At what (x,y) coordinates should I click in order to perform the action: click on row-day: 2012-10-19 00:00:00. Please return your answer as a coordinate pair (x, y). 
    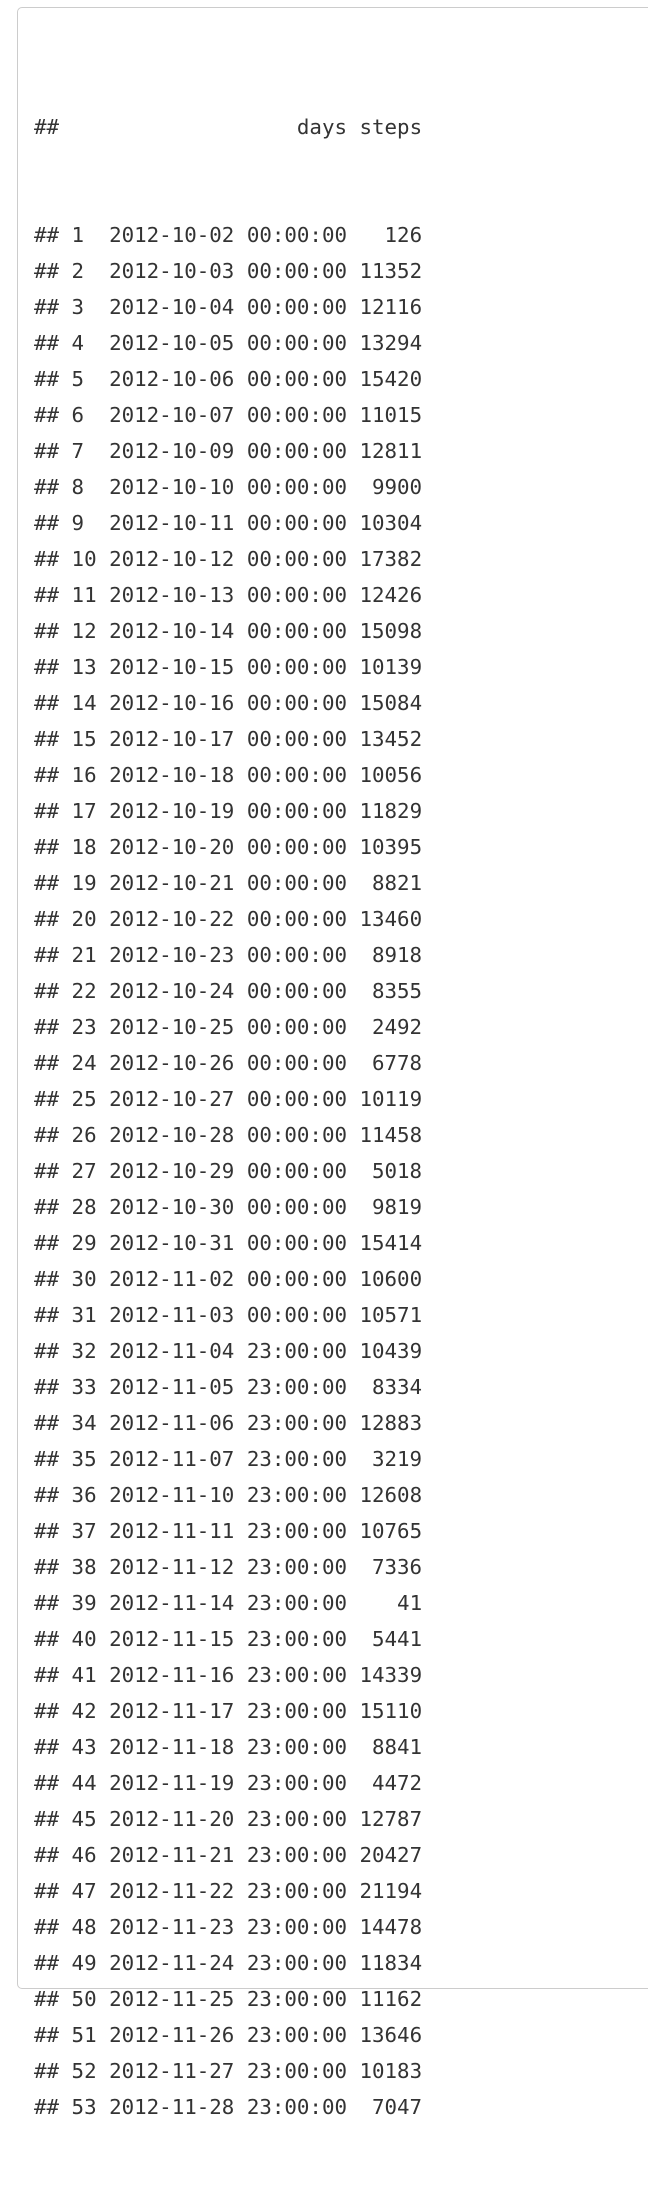
    Looking at the image, I should click on (228, 811).